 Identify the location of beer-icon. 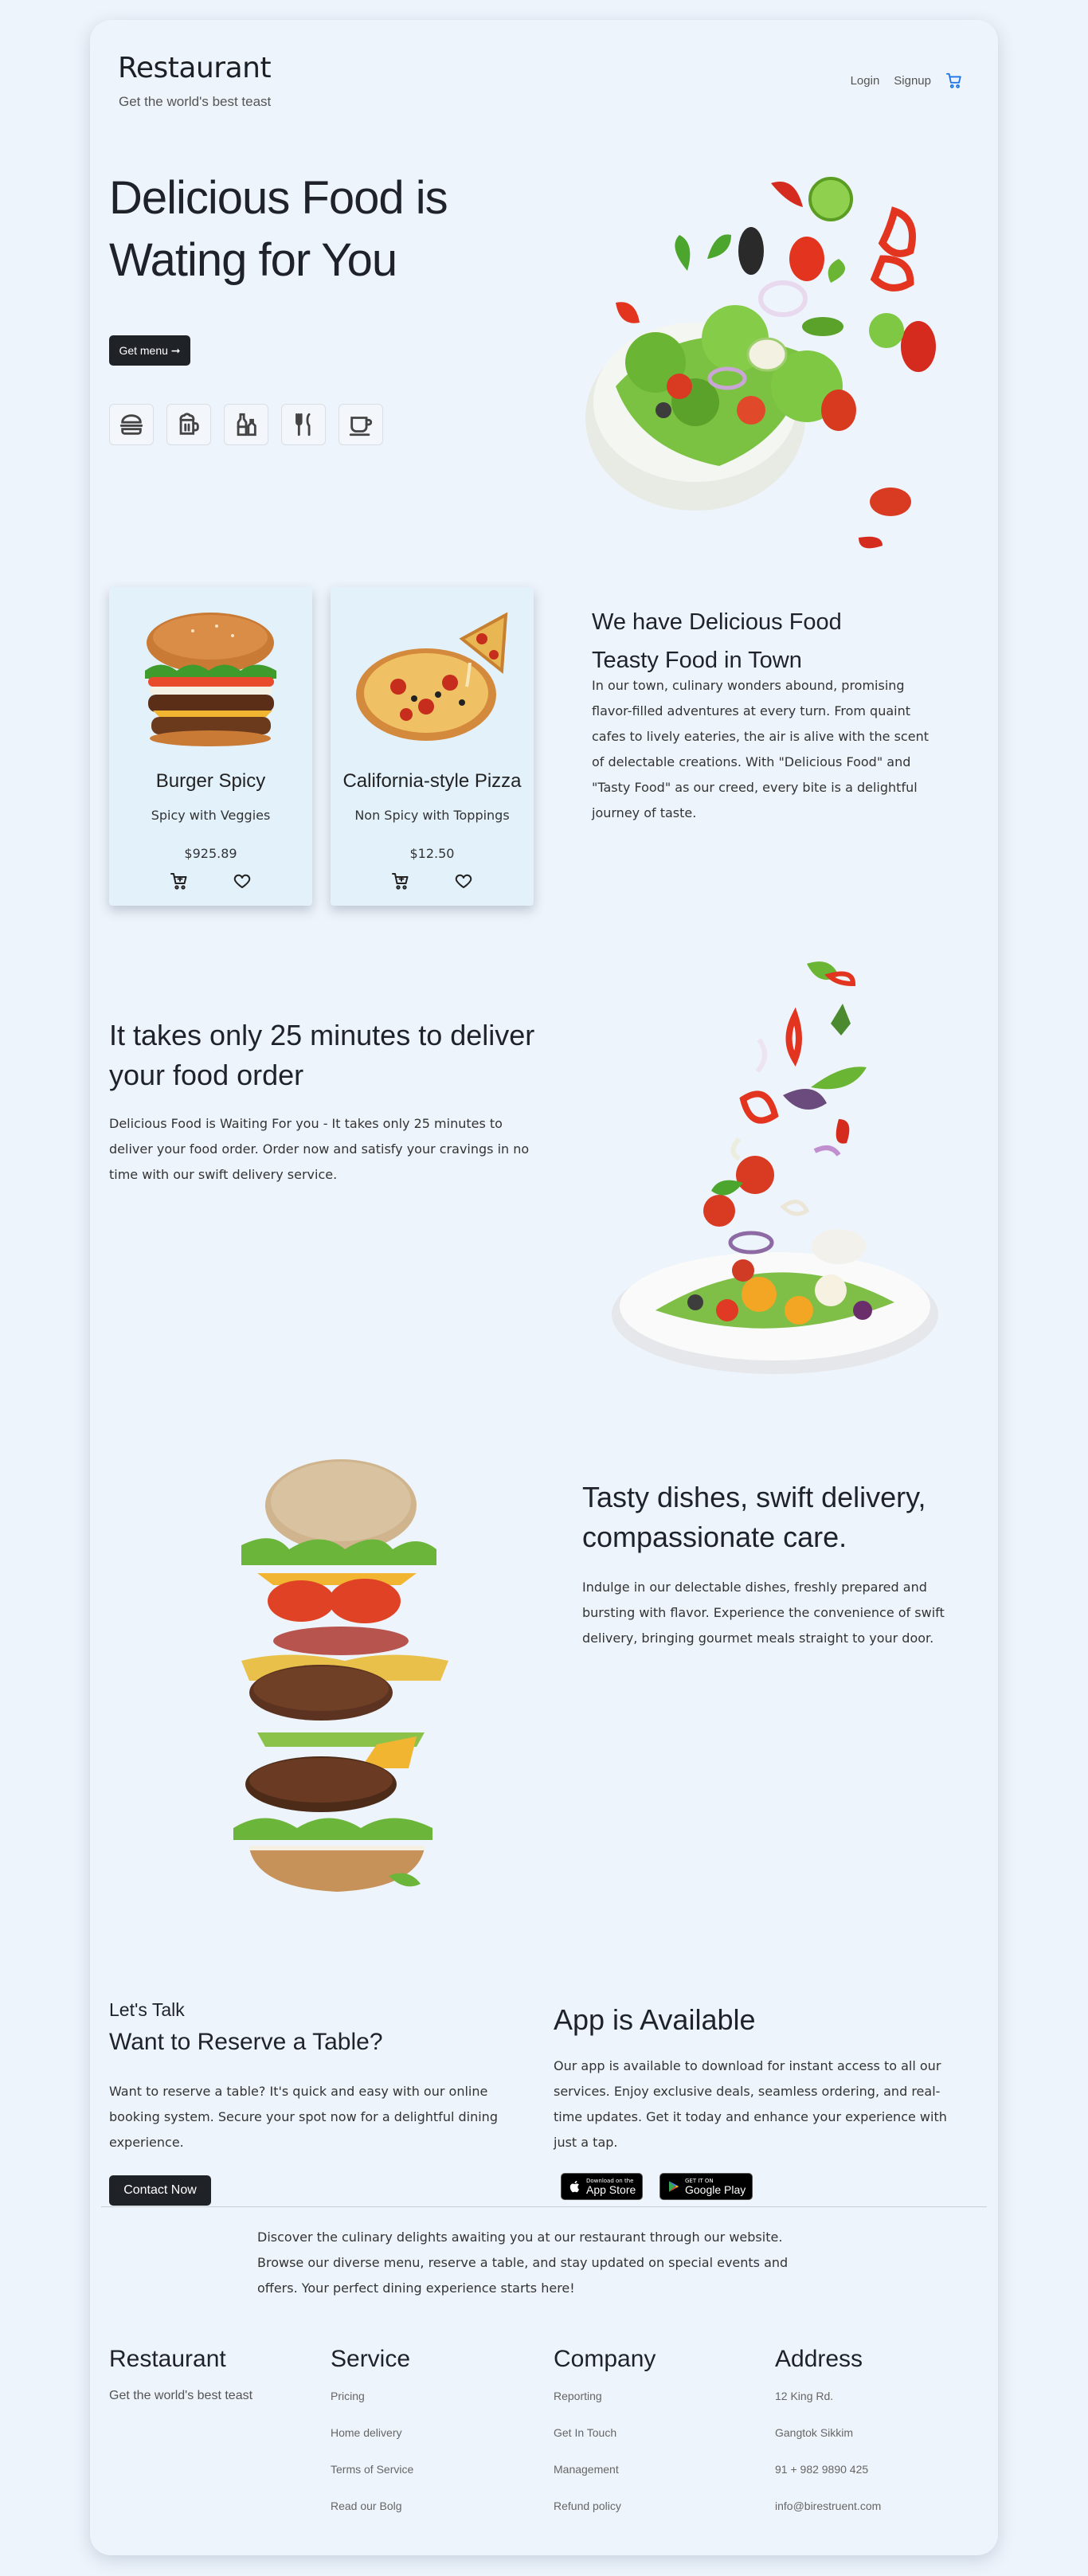
(189, 424).